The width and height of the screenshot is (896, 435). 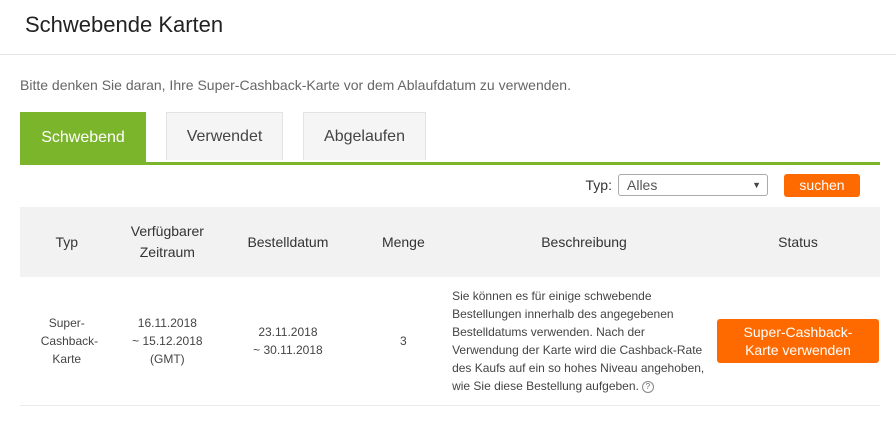 I want to click on type-select: Alles ▼, so click(x=693, y=185).